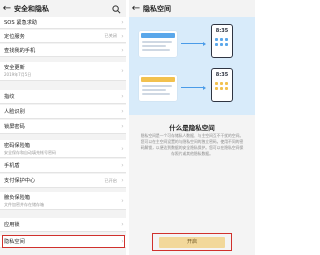 The height and width of the screenshot is (255, 320). I want to click on setting-item-phone-shield: 手机盾 ›, so click(63, 166).